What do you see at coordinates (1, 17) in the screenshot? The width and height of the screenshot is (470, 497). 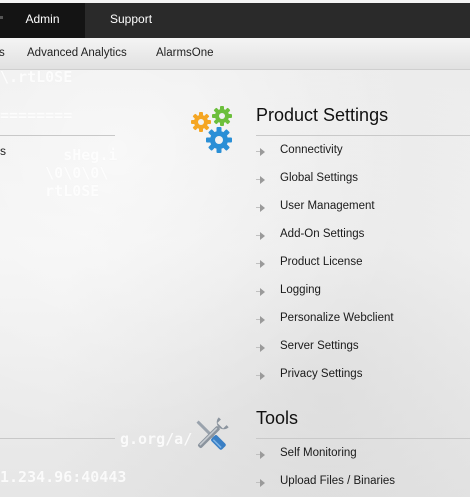 I see `tab-marker` at bounding box center [1, 17].